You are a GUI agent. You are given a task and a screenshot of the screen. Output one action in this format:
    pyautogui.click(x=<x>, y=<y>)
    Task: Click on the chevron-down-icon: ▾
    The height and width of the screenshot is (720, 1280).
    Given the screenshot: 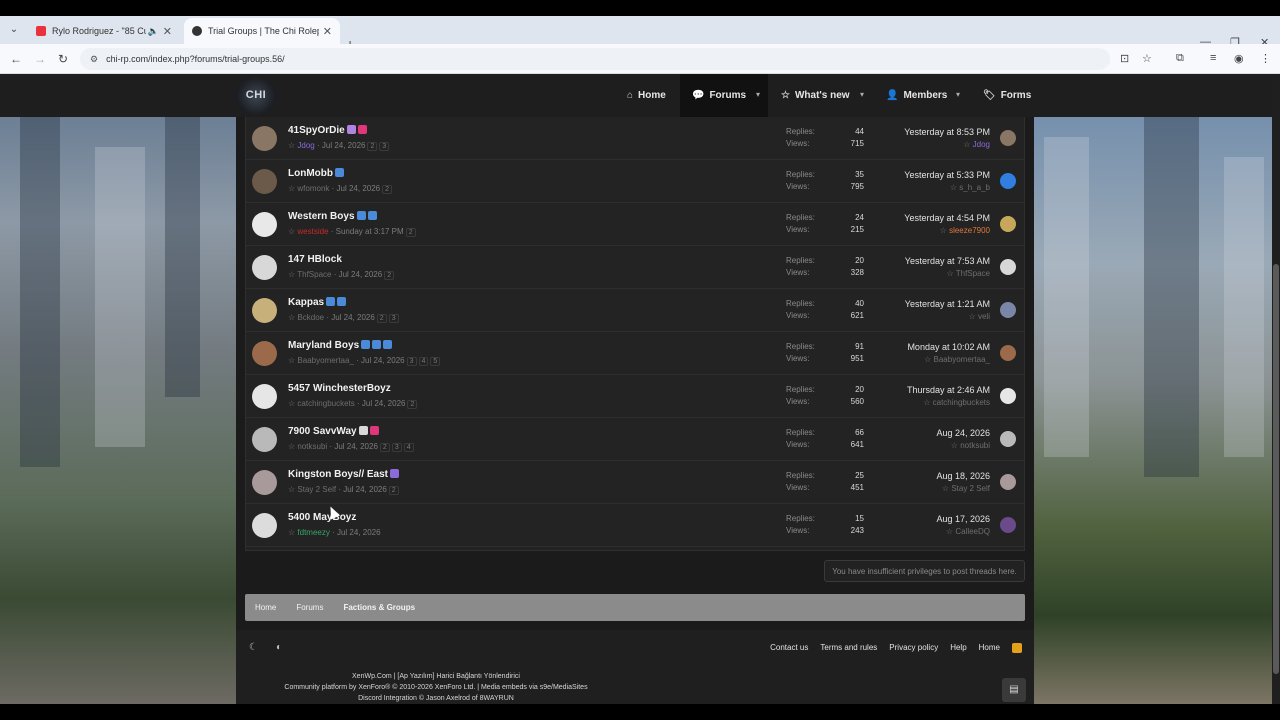 What is the action you would take?
    pyautogui.click(x=758, y=94)
    